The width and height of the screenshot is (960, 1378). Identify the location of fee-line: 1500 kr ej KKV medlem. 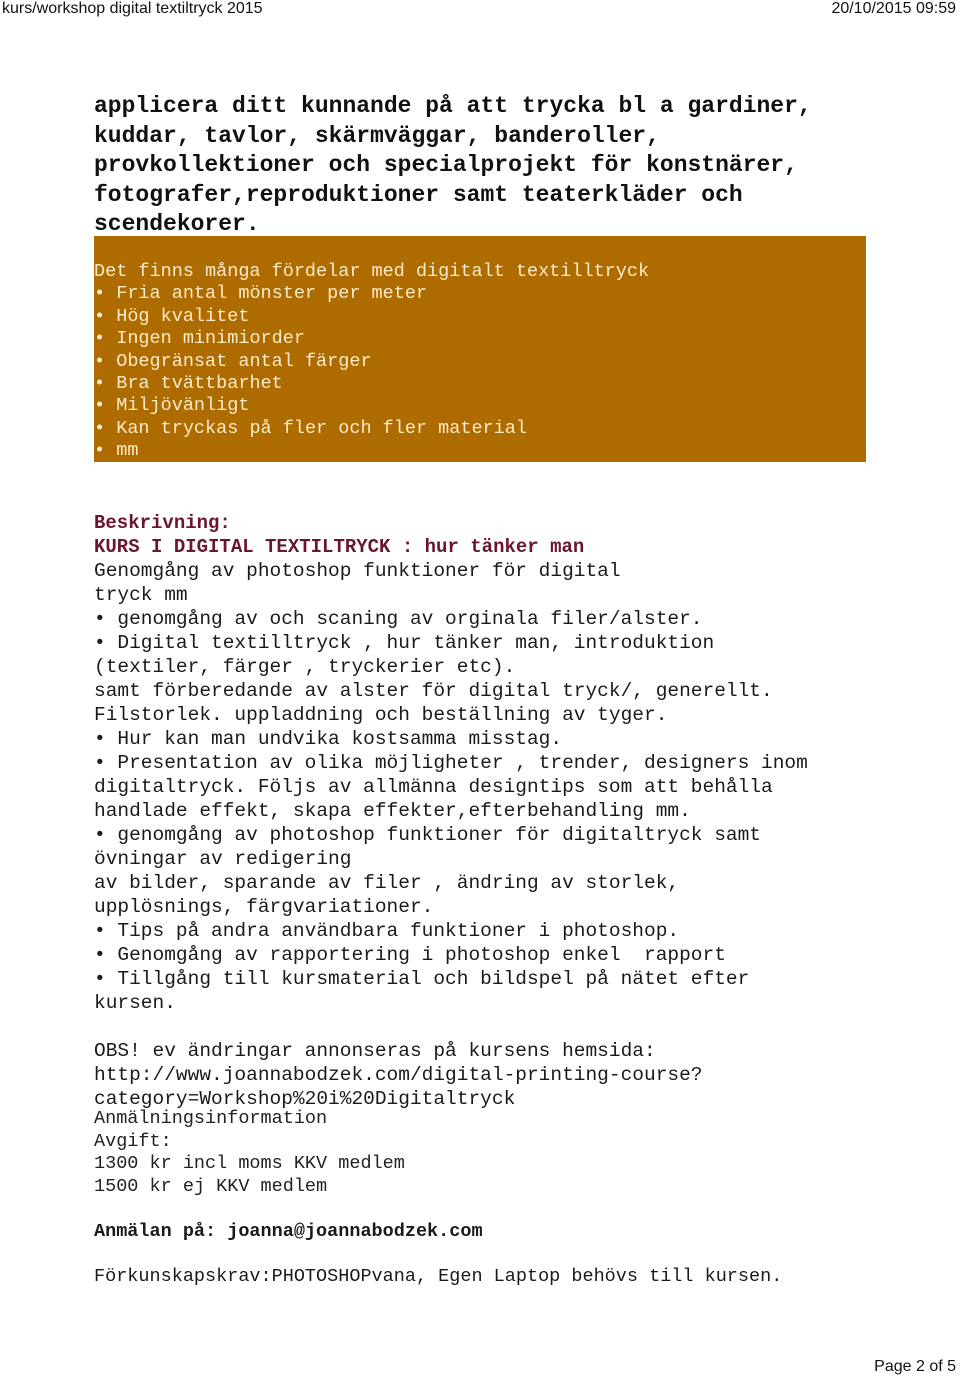
(211, 1186).